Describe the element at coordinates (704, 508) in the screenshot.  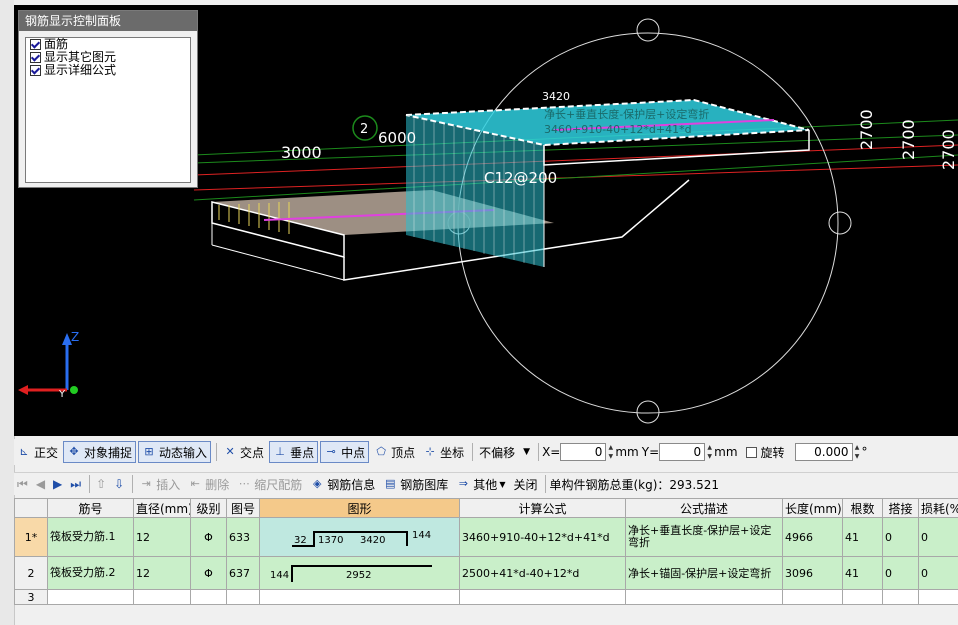
I see `col-header-formula-desc: 公式描述` at that location.